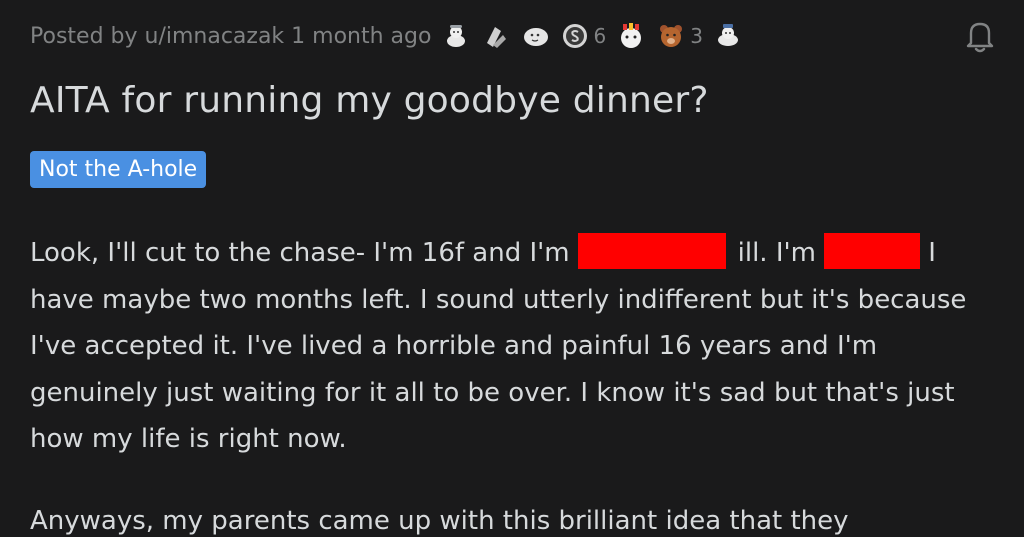  I want to click on helpful-award-icon, so click(496, 36).